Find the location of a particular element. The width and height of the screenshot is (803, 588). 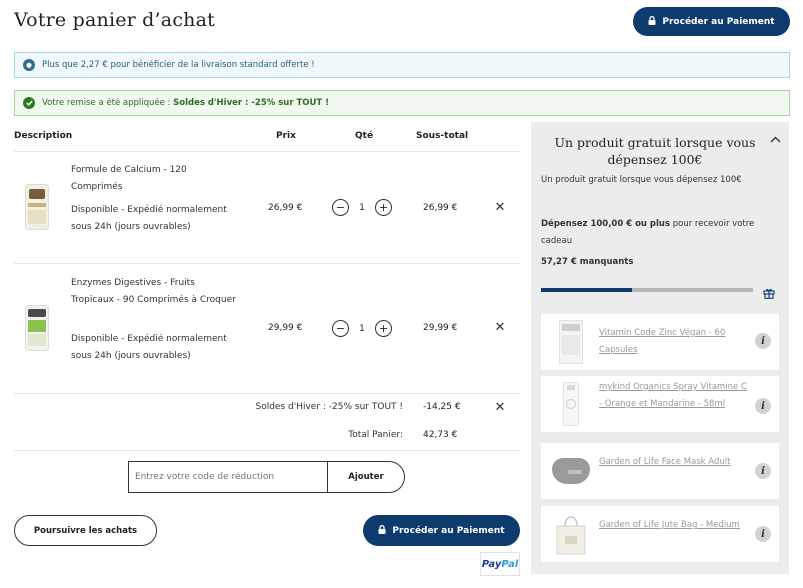

product-subtotal: 29,99 € is located at coordinates (440, 328).